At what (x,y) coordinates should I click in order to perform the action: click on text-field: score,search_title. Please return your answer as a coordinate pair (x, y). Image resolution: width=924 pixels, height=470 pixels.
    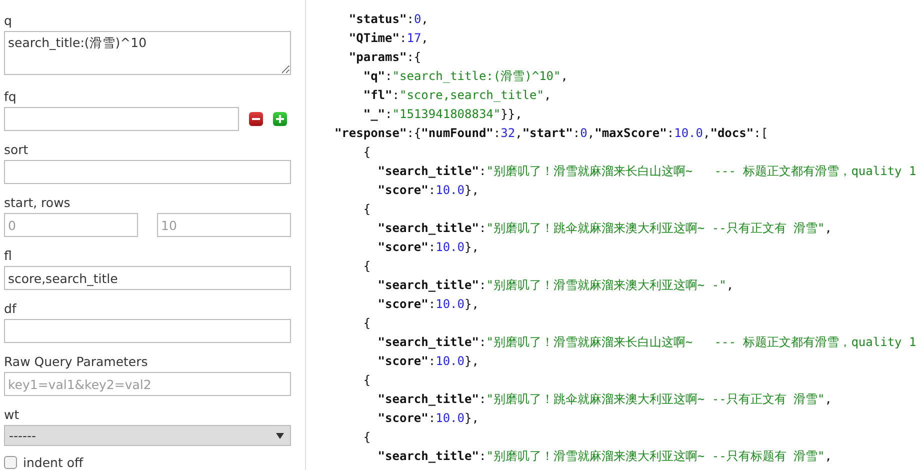
    Looking at the image, I should click on (147, 278).